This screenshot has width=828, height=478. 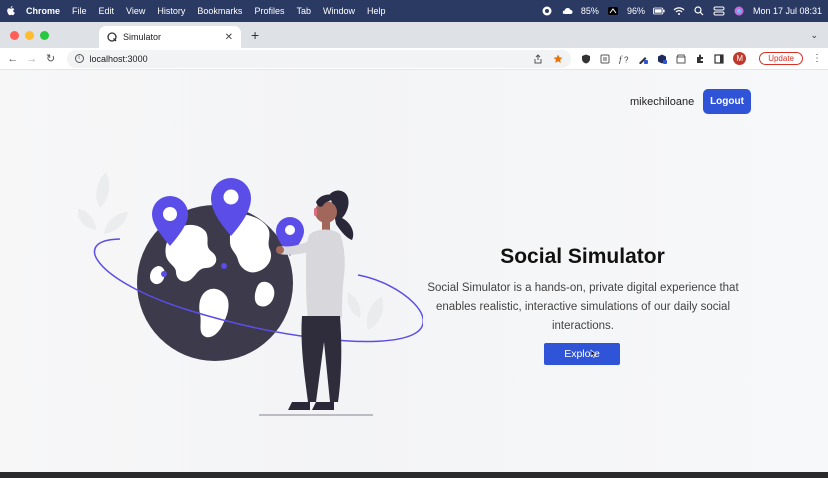 I want to click on siri-icon, so click(x=739, y=11).